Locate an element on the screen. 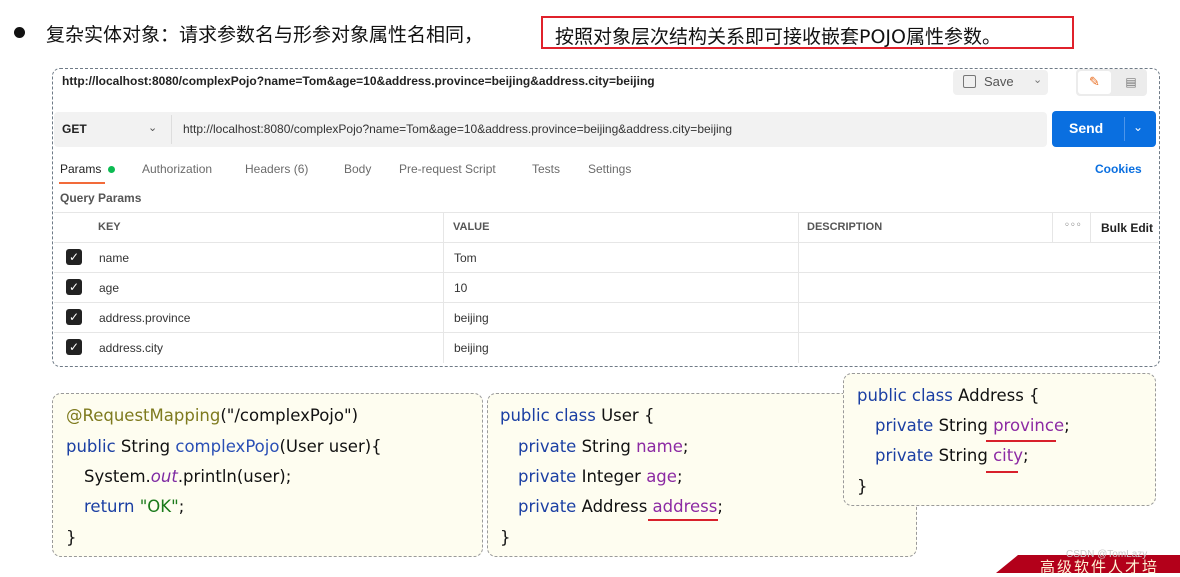  cookies-link: Cookies is located at coordinates (1118, 169).